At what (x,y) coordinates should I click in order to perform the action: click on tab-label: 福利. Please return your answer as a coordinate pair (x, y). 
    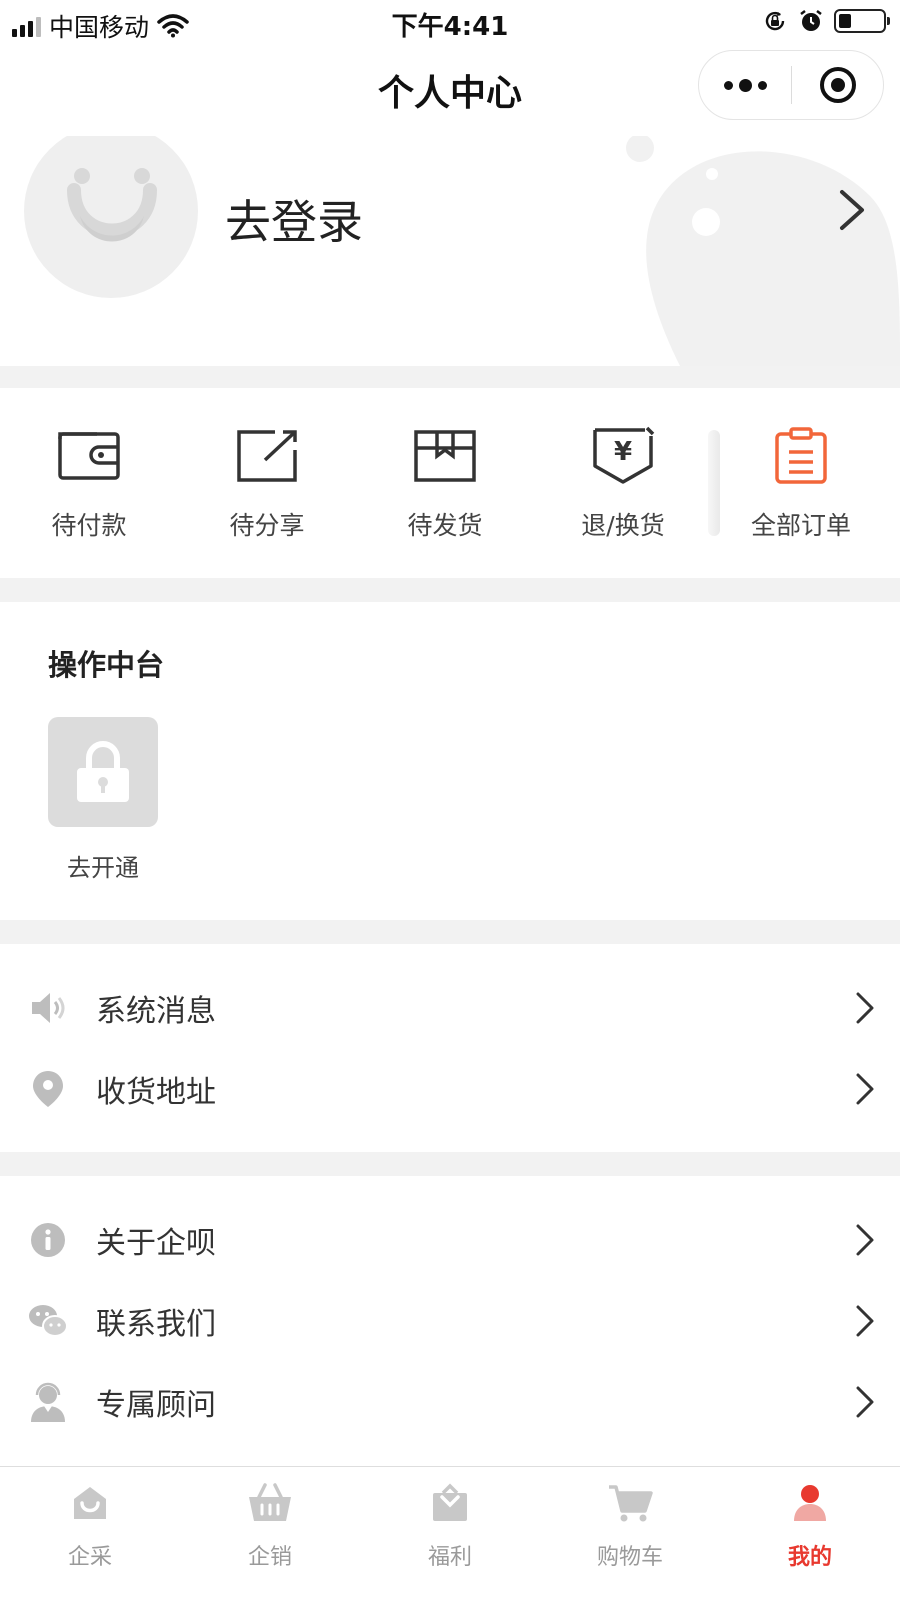
    Looking at the image, I should click on (449, 1557).